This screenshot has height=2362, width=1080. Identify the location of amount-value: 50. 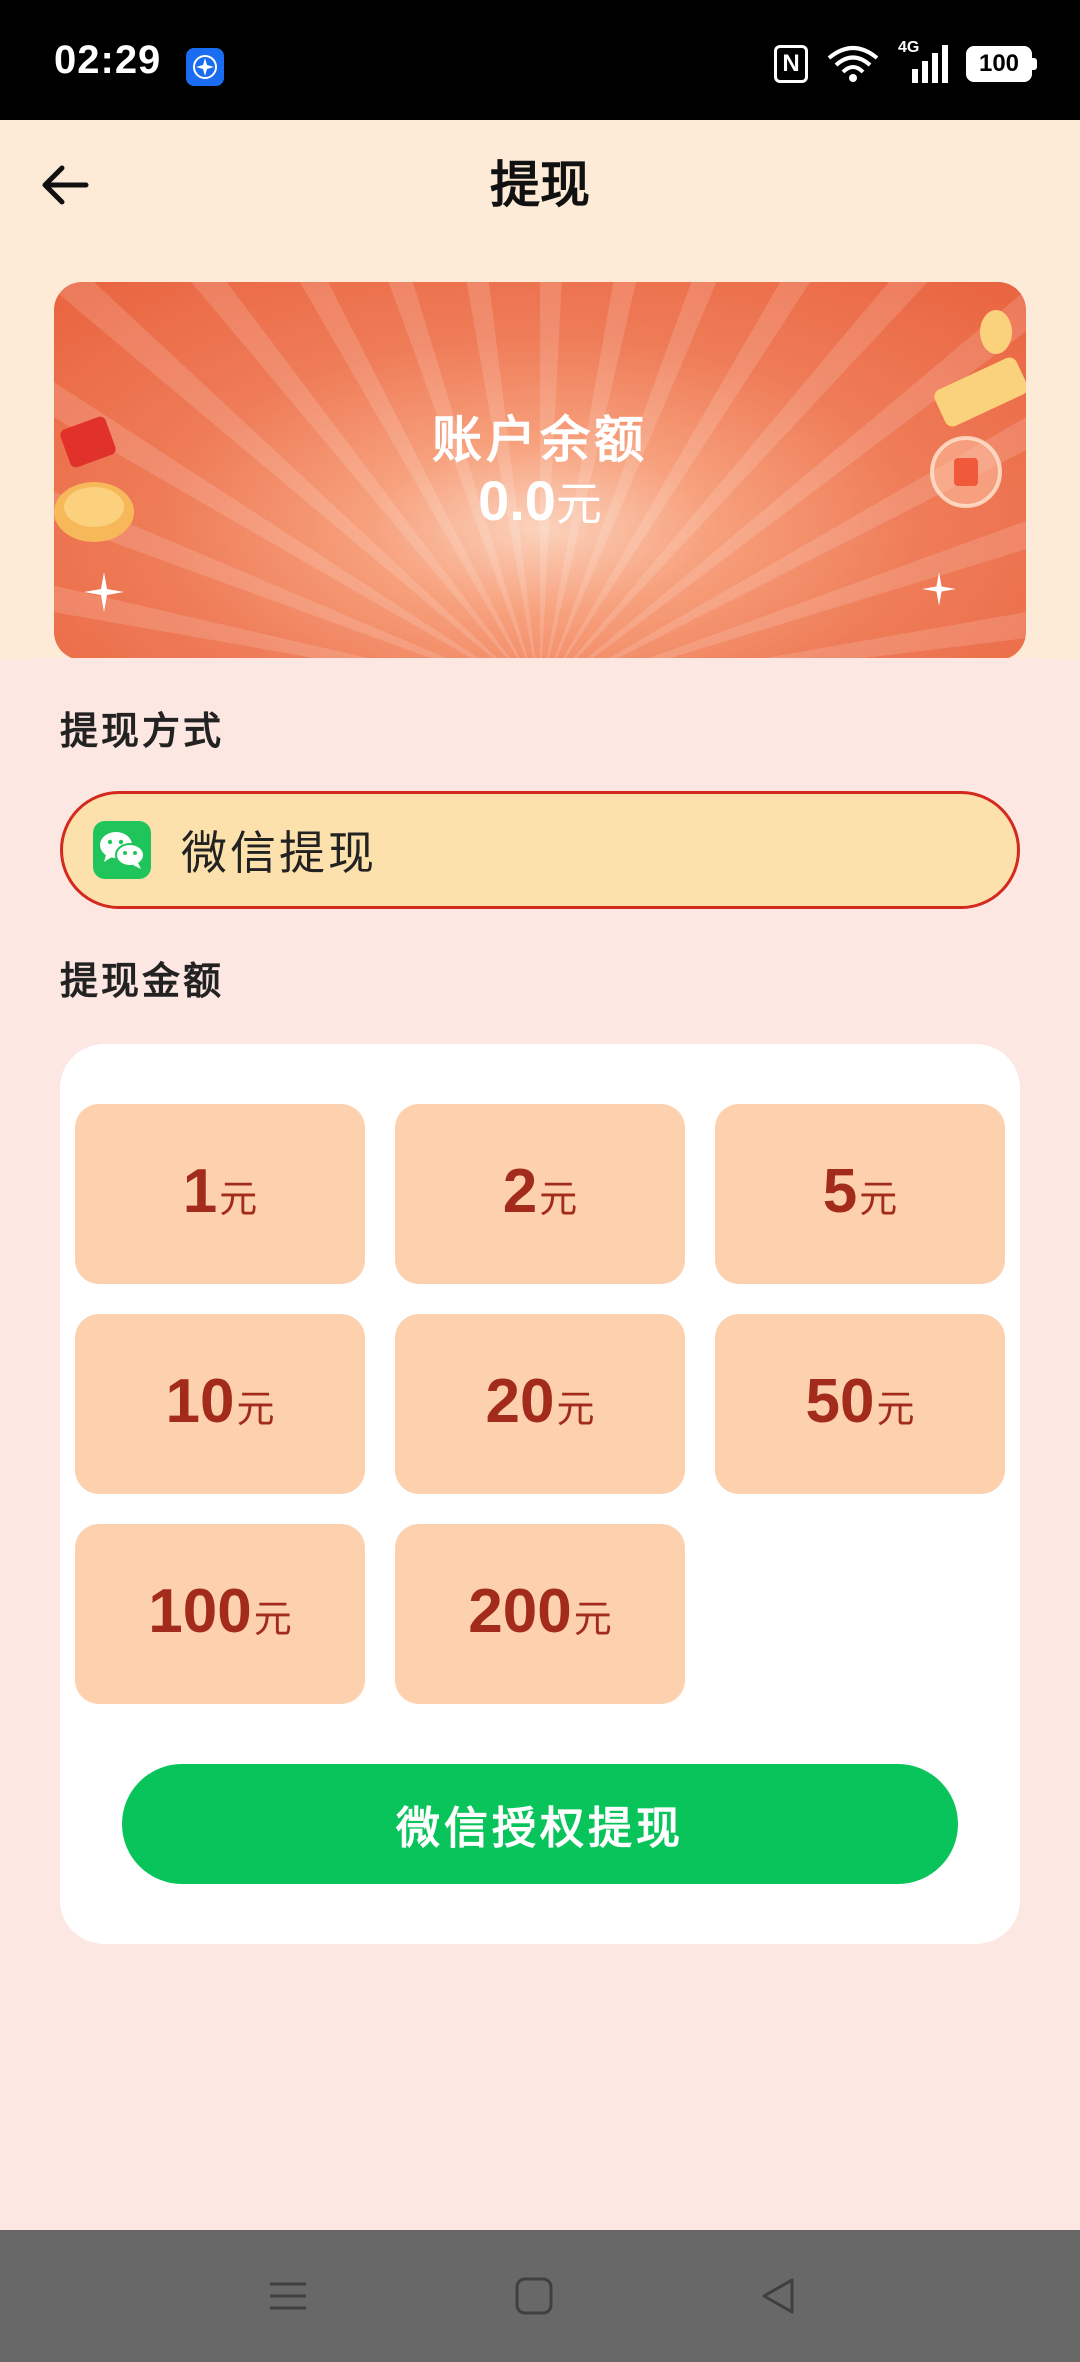
(840, 1401).